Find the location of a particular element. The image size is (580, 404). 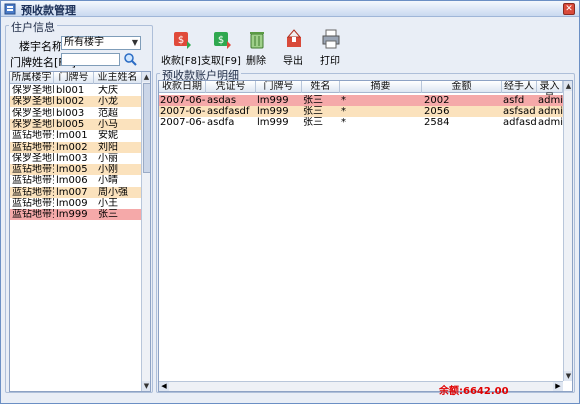

col-door: 门牌号 is located at coordinates (74, 78).